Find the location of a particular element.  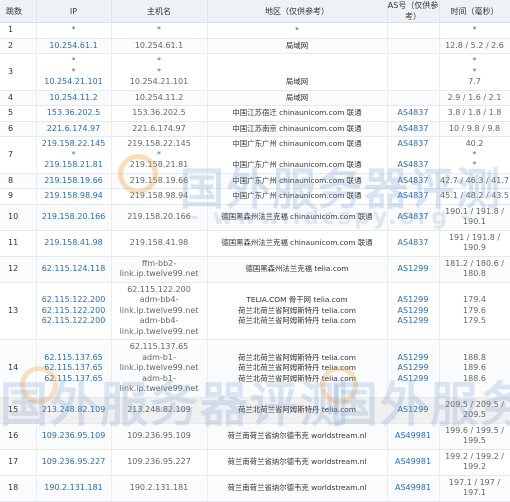

time-cell: 188.8 189.6 188.6 is located at coordinates (474, 368).